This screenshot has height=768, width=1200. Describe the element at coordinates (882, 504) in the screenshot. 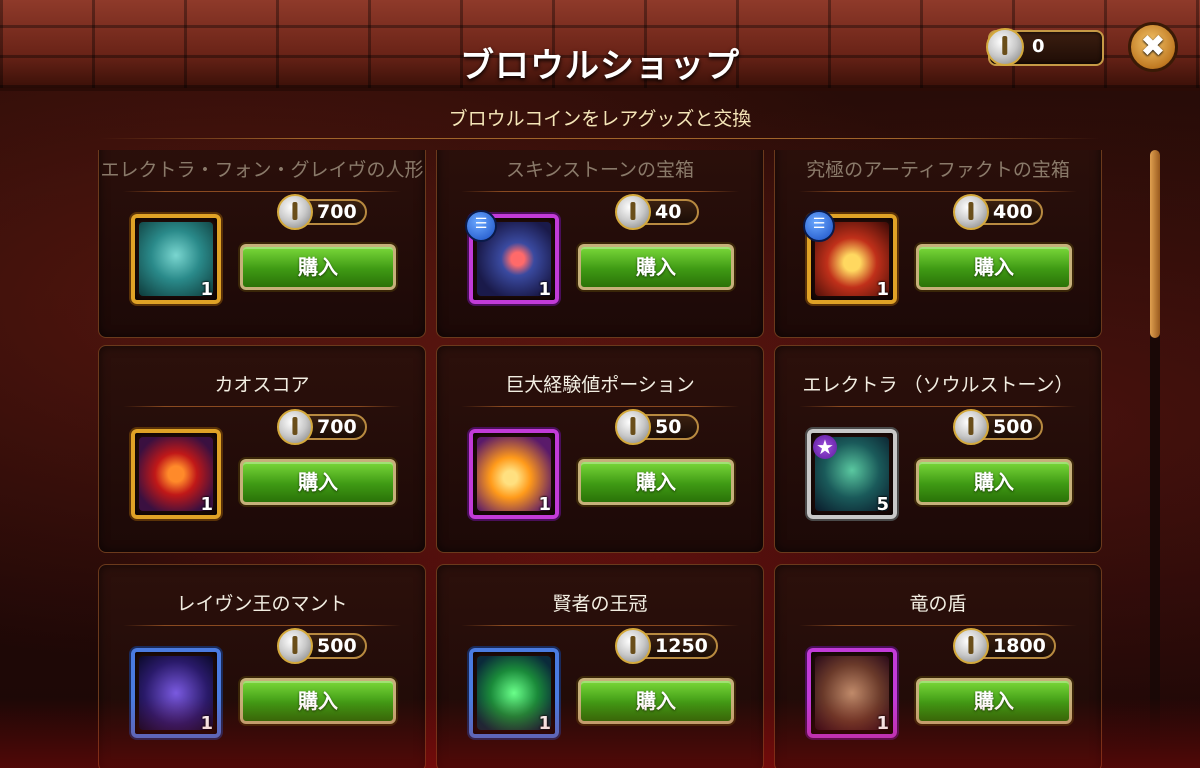

I see `item-quantity: 5` at that location.